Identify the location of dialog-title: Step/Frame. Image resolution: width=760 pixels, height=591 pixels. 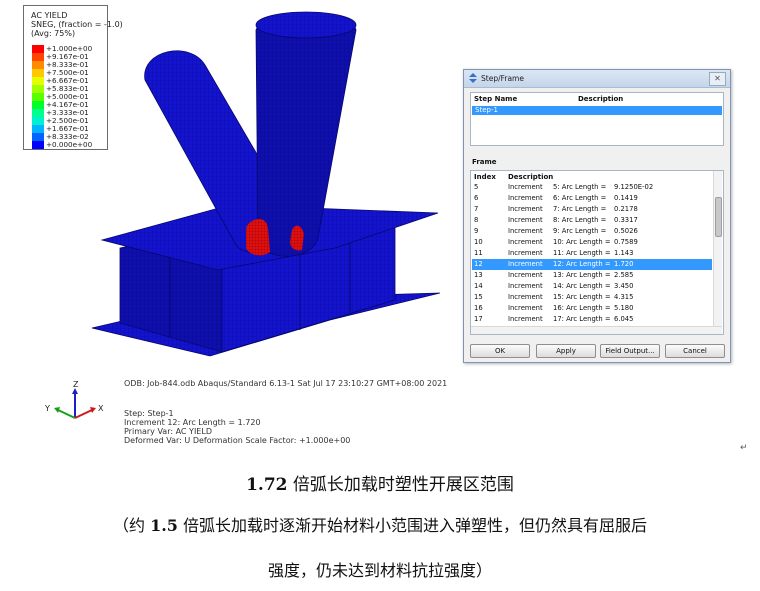
(502, 78).